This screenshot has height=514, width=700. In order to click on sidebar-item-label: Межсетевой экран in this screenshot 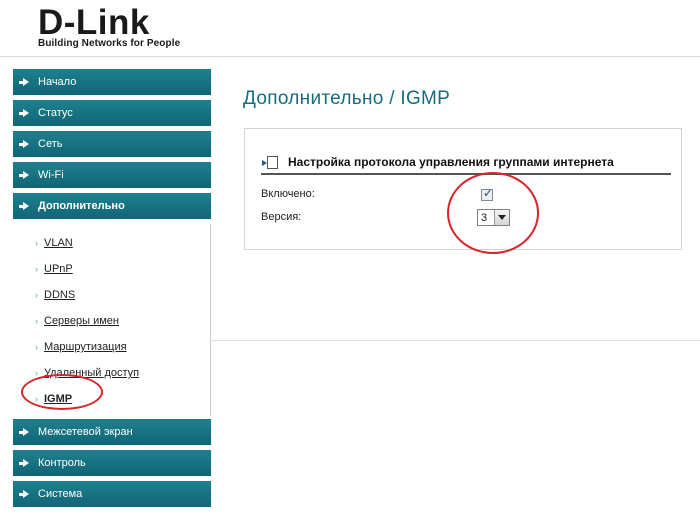, I will do `click(85, 432)`.